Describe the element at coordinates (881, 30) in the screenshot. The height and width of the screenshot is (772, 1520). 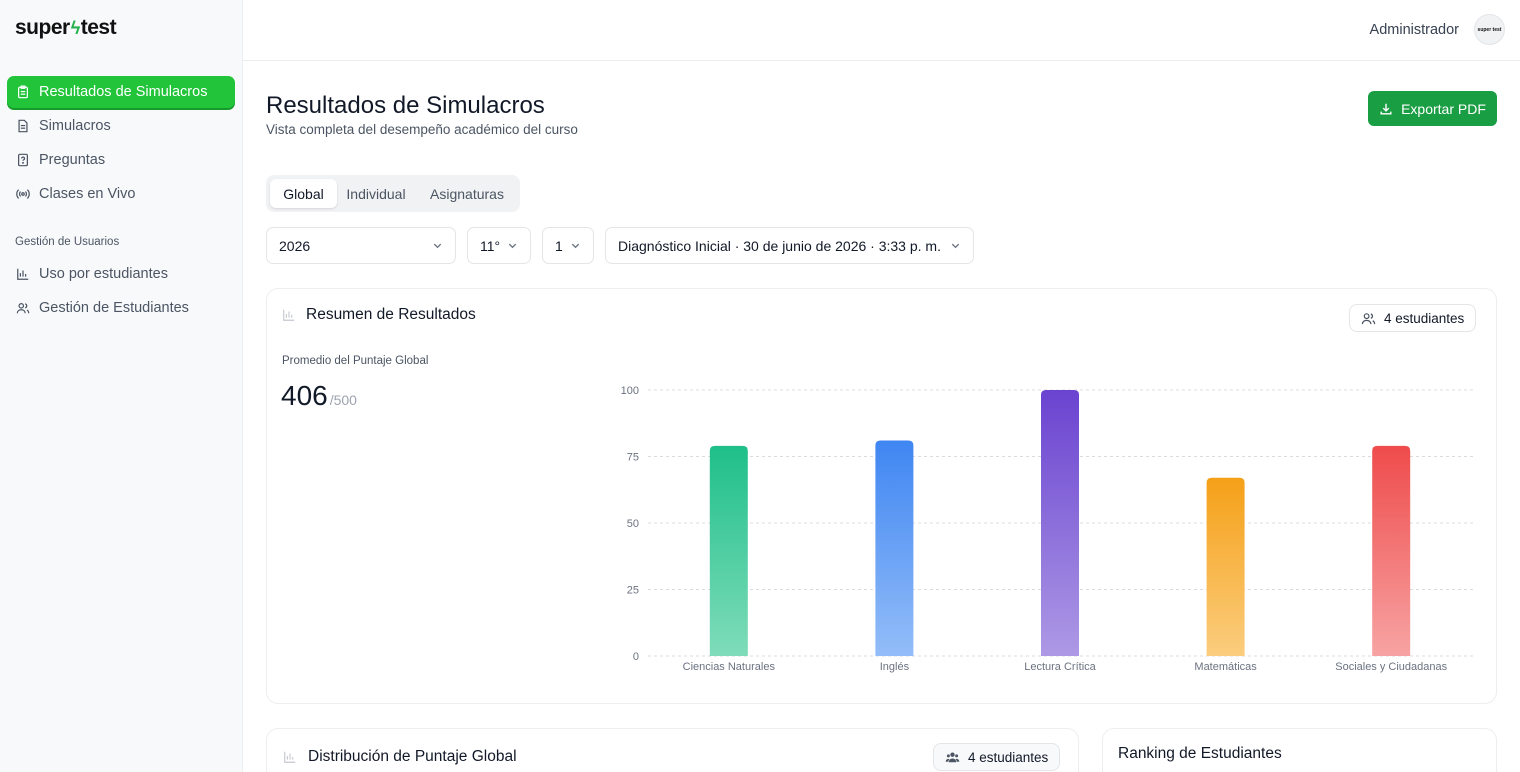
I see `top-bar: Administrador super test` at that location.